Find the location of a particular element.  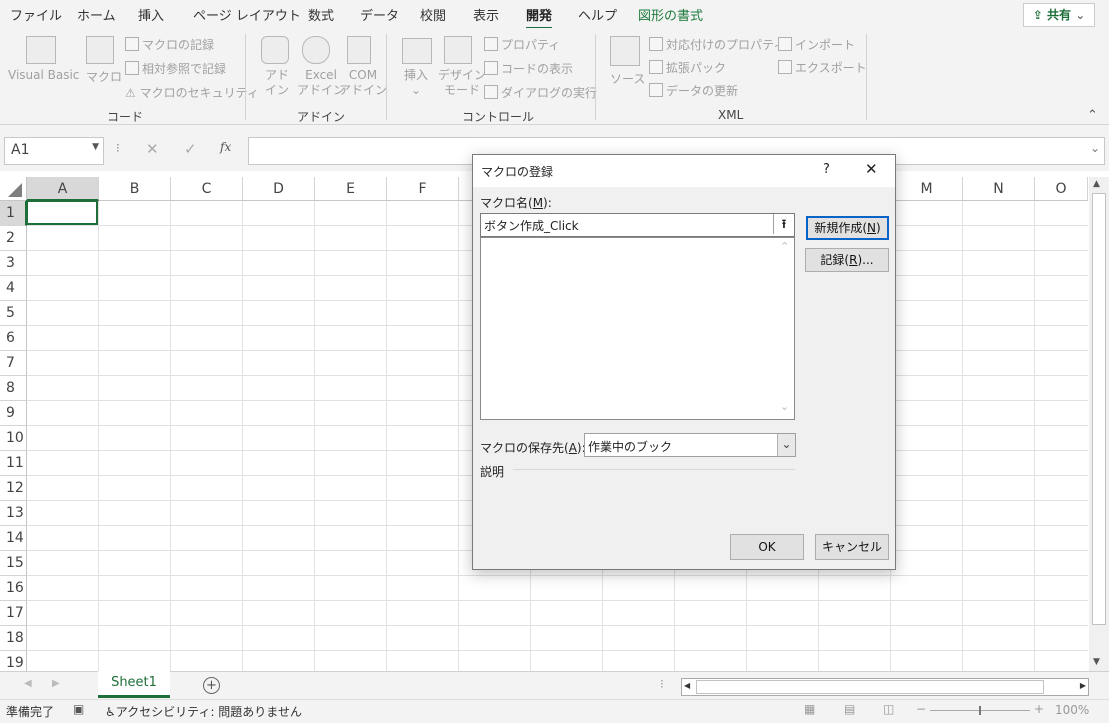

relative-reference-button: 相対参照で記録 is located at coordinates (175, 68).